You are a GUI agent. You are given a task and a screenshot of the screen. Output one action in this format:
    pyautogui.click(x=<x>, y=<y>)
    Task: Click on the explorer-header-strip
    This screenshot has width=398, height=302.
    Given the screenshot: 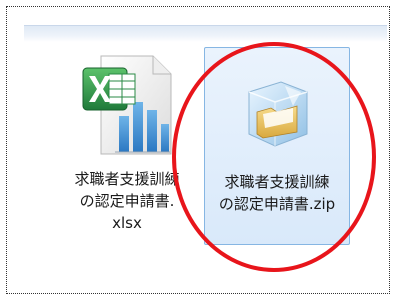 What is the action you would take?
    pyautogui.click(x=205, y=33)
    